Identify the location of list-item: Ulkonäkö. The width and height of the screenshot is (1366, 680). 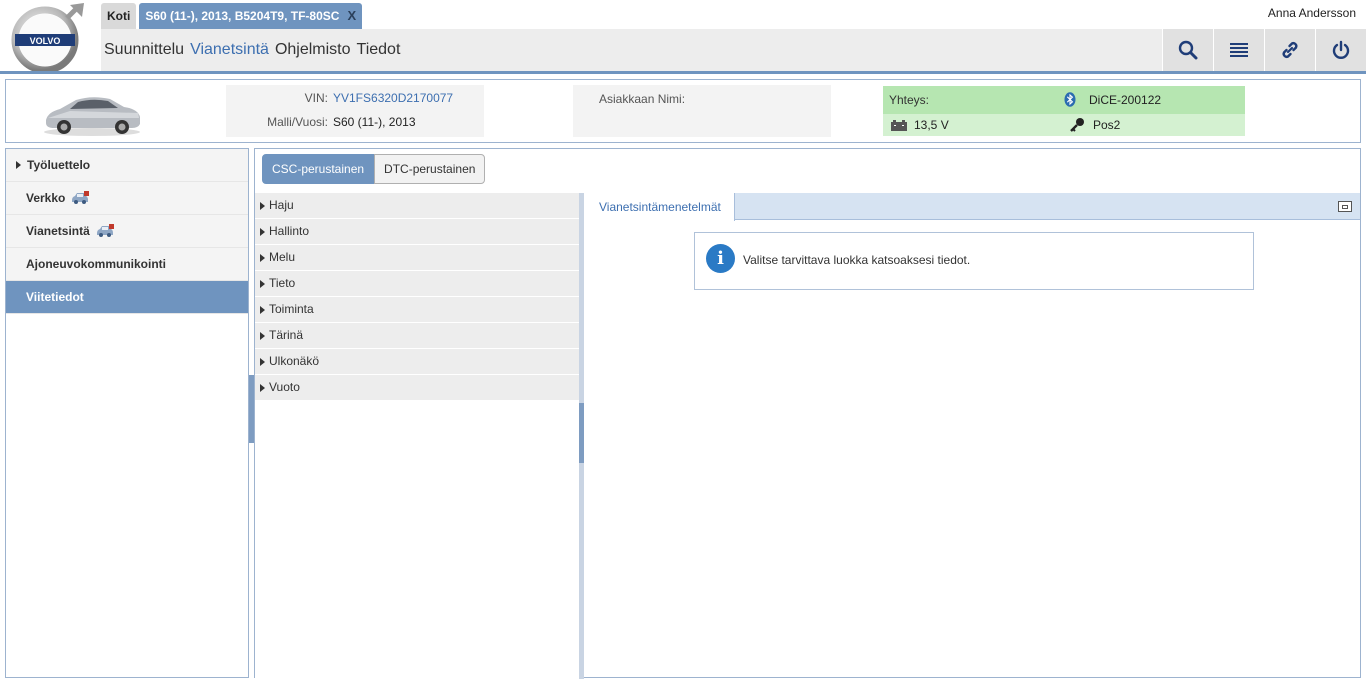
(417, 361).